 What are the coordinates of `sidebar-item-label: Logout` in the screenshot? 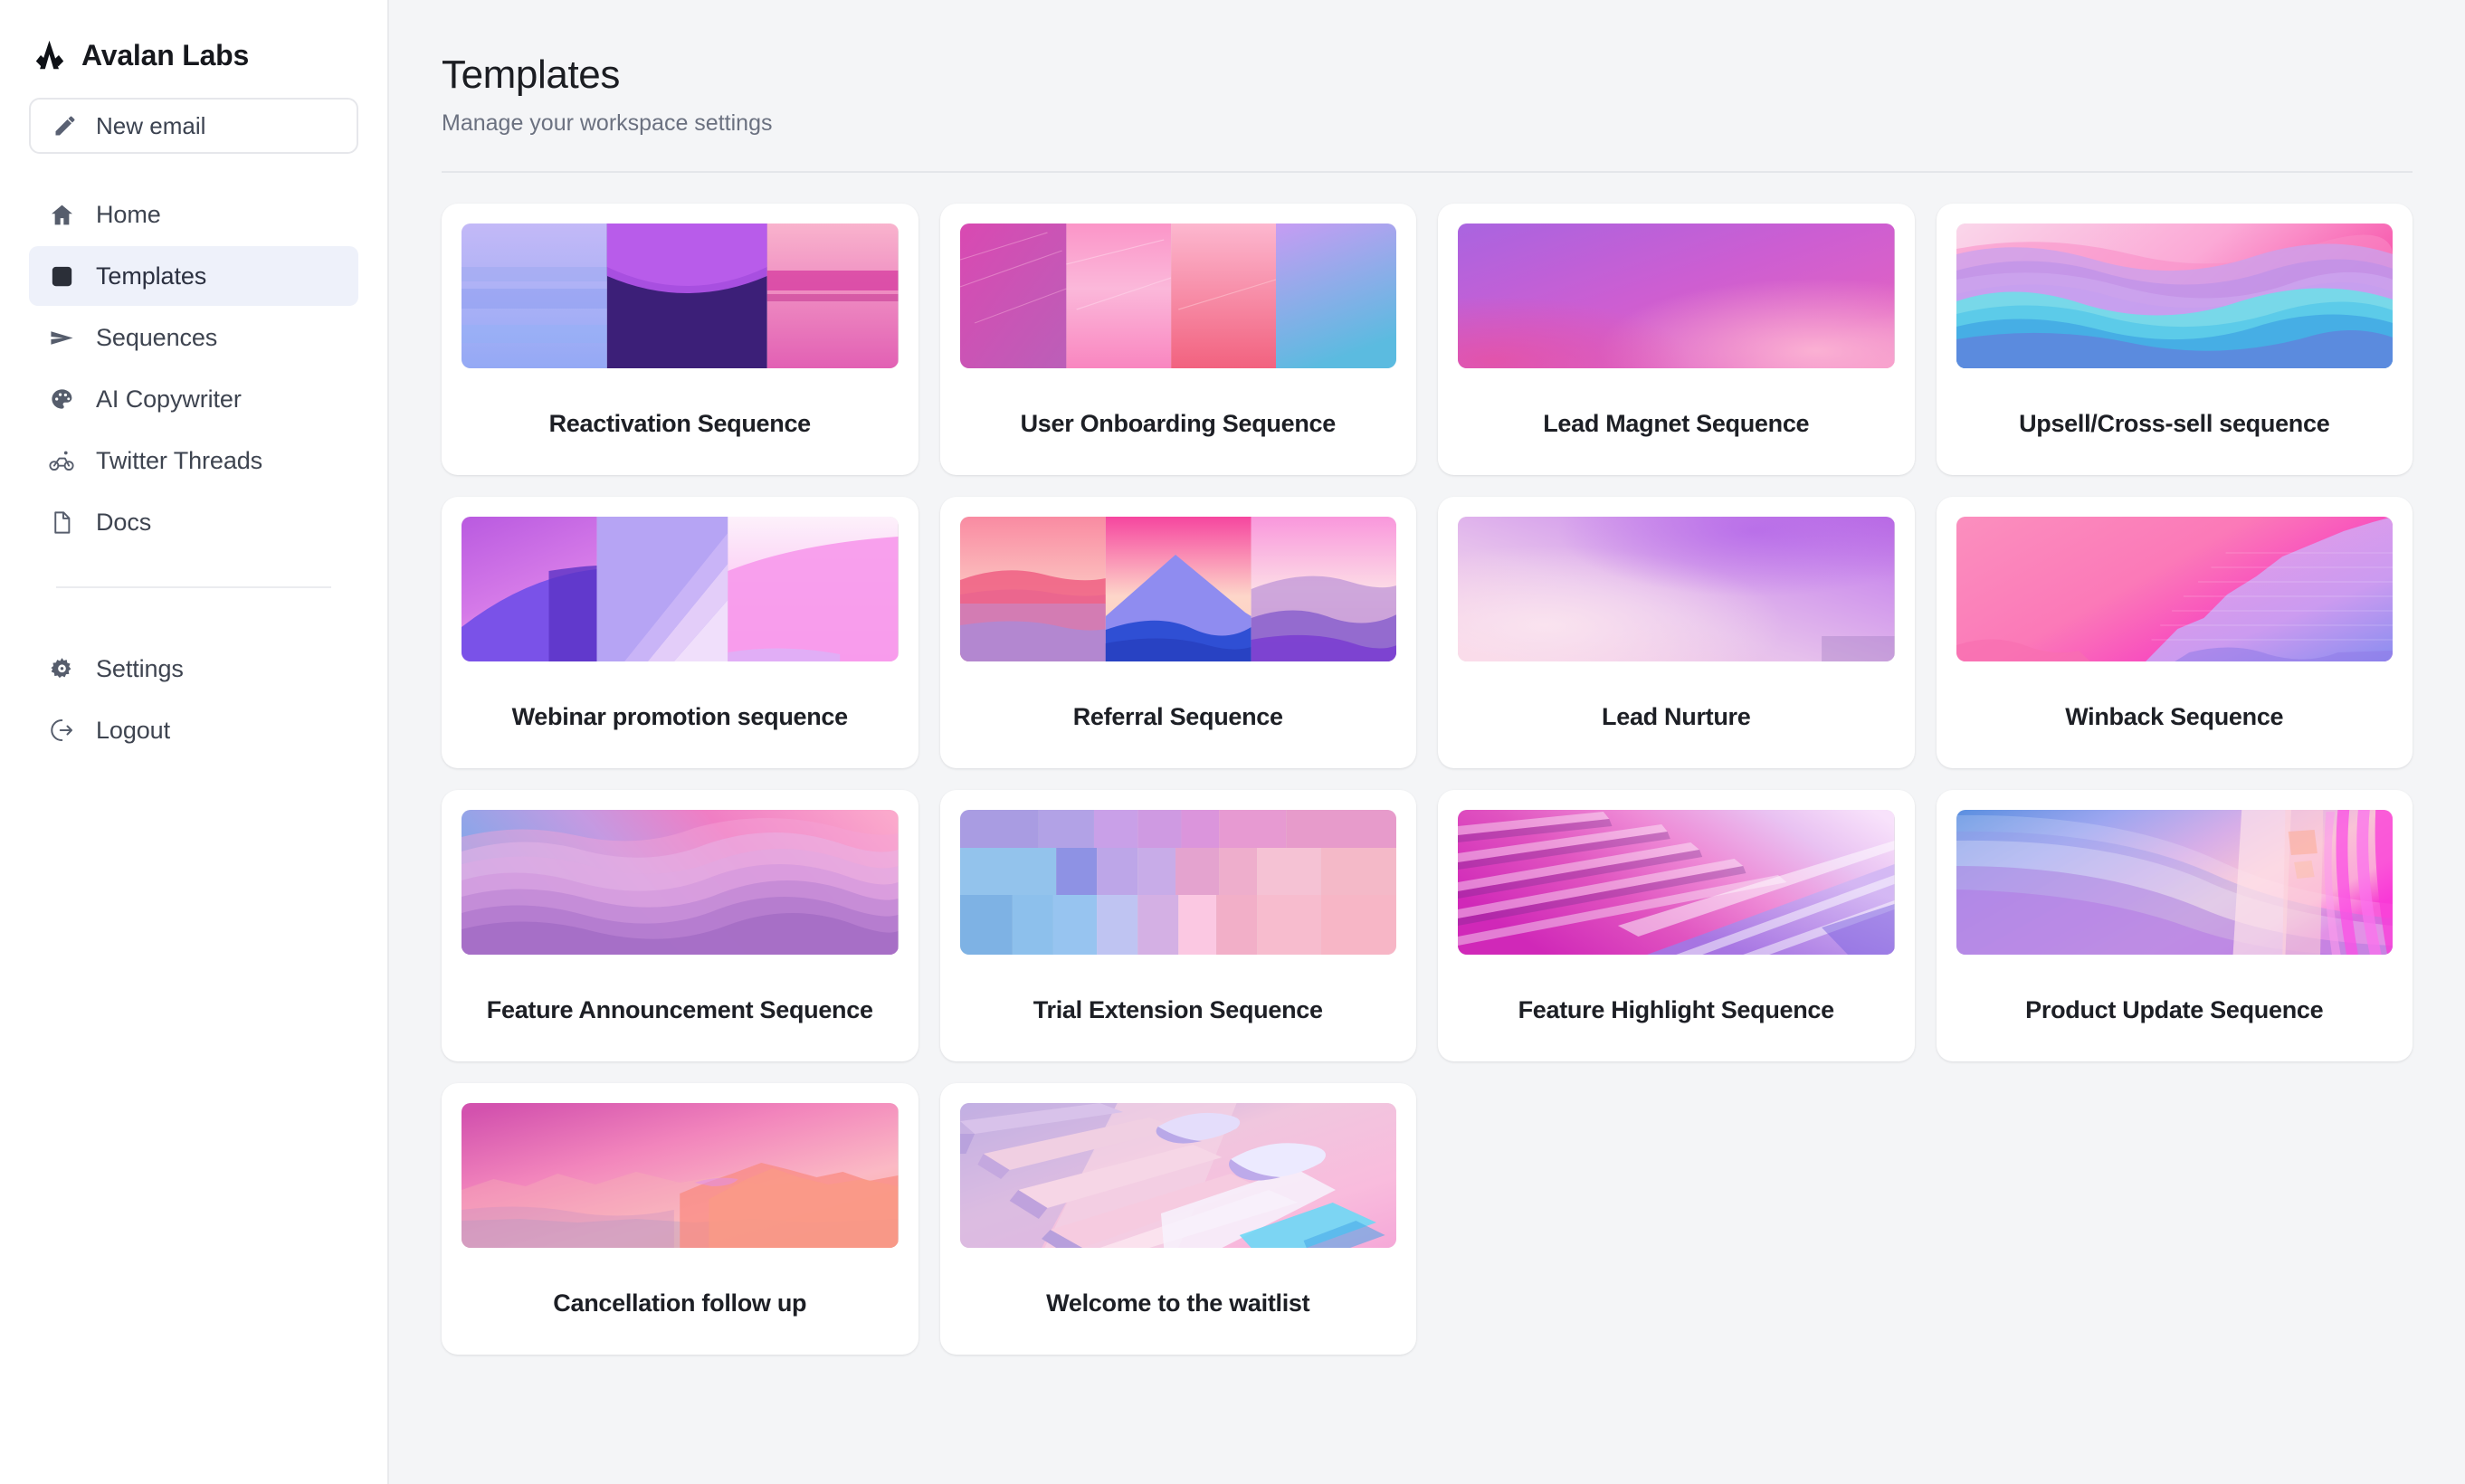 It's located at (133, 730).